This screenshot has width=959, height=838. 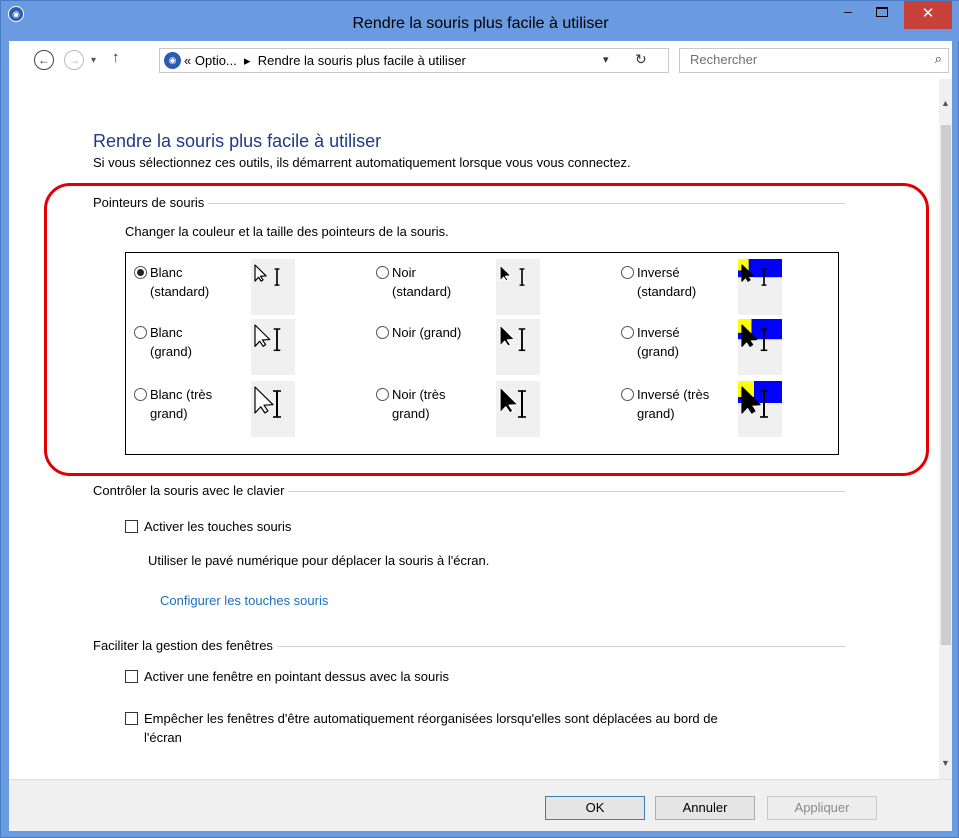 I want to click on pointer-option-black-standard: Noir (standard), so click(x=413, y=282).